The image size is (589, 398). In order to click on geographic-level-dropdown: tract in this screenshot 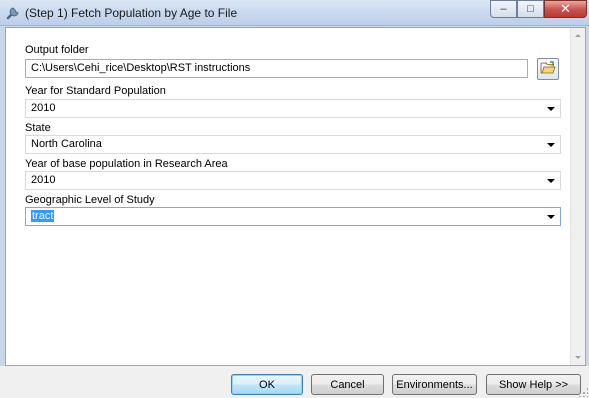, I will do `click(293, 216)`.